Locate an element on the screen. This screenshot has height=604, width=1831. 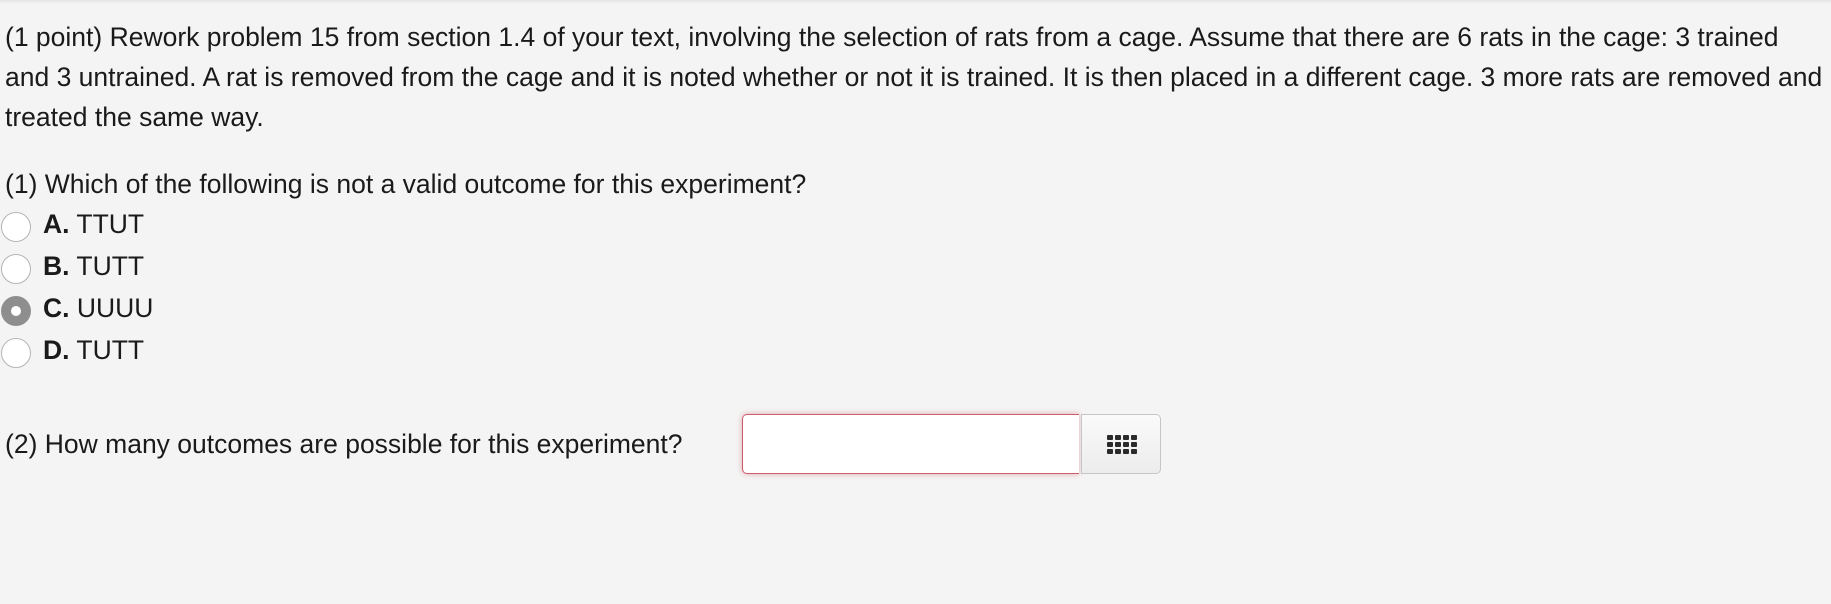
radio-button-a is located at coordinates (16, 227).